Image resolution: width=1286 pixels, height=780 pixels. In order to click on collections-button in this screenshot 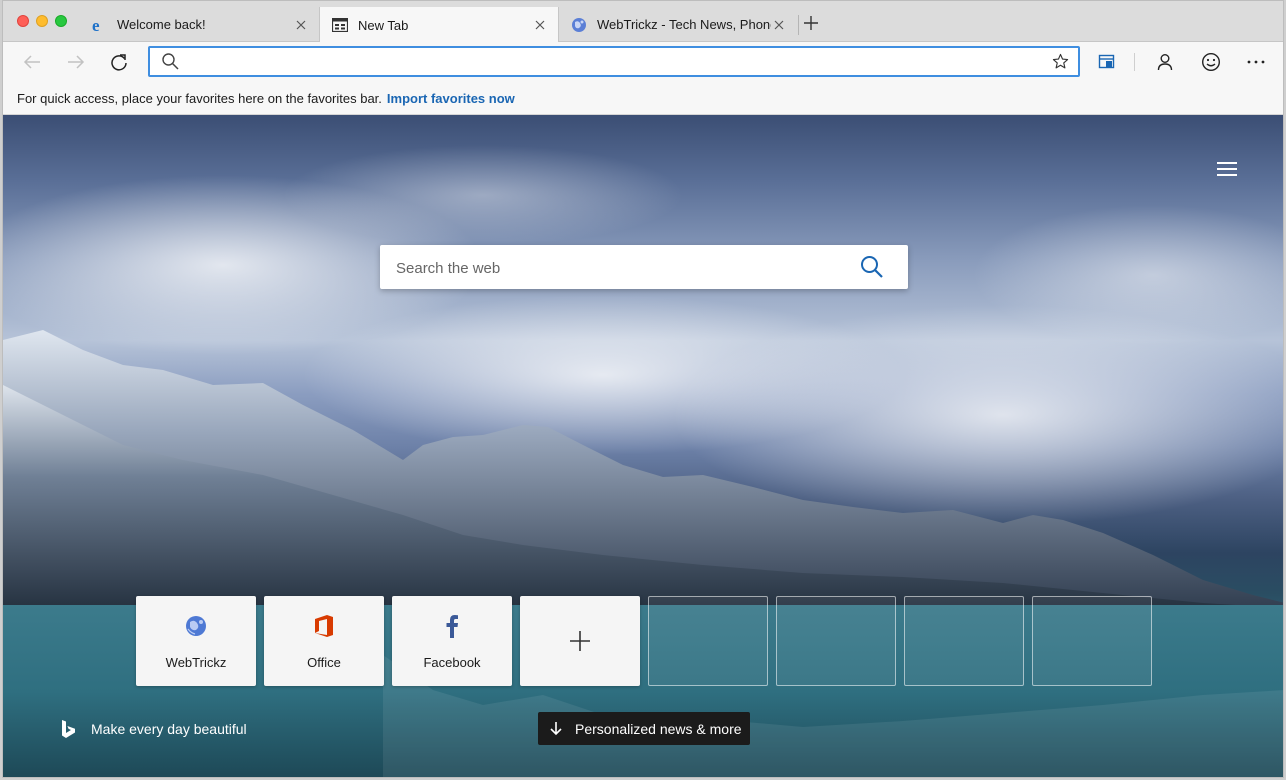, I will do `click(1107, 62)`.